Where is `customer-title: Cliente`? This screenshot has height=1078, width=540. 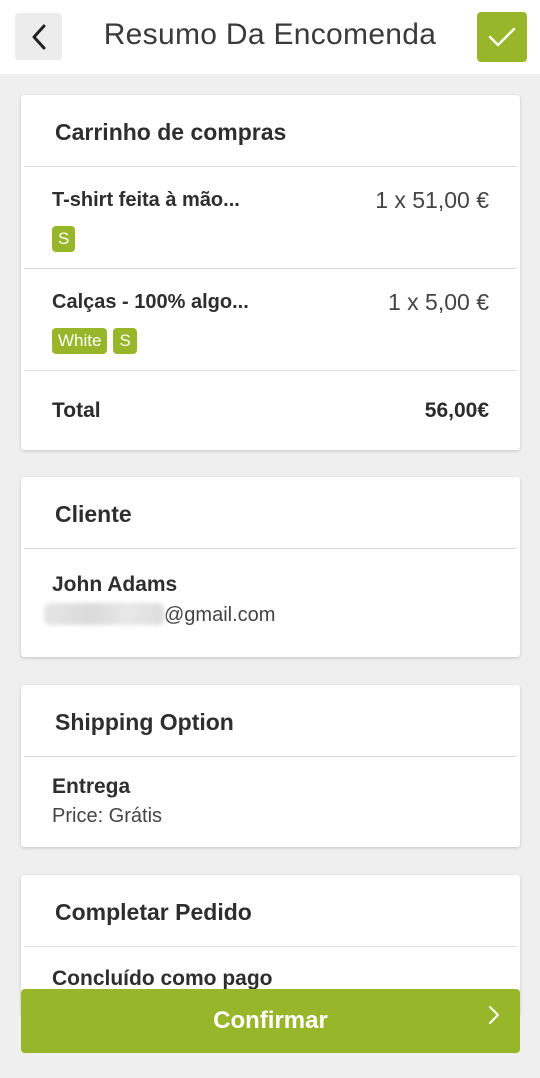
customer-title: Cliente is located at coordinates (270, 513).